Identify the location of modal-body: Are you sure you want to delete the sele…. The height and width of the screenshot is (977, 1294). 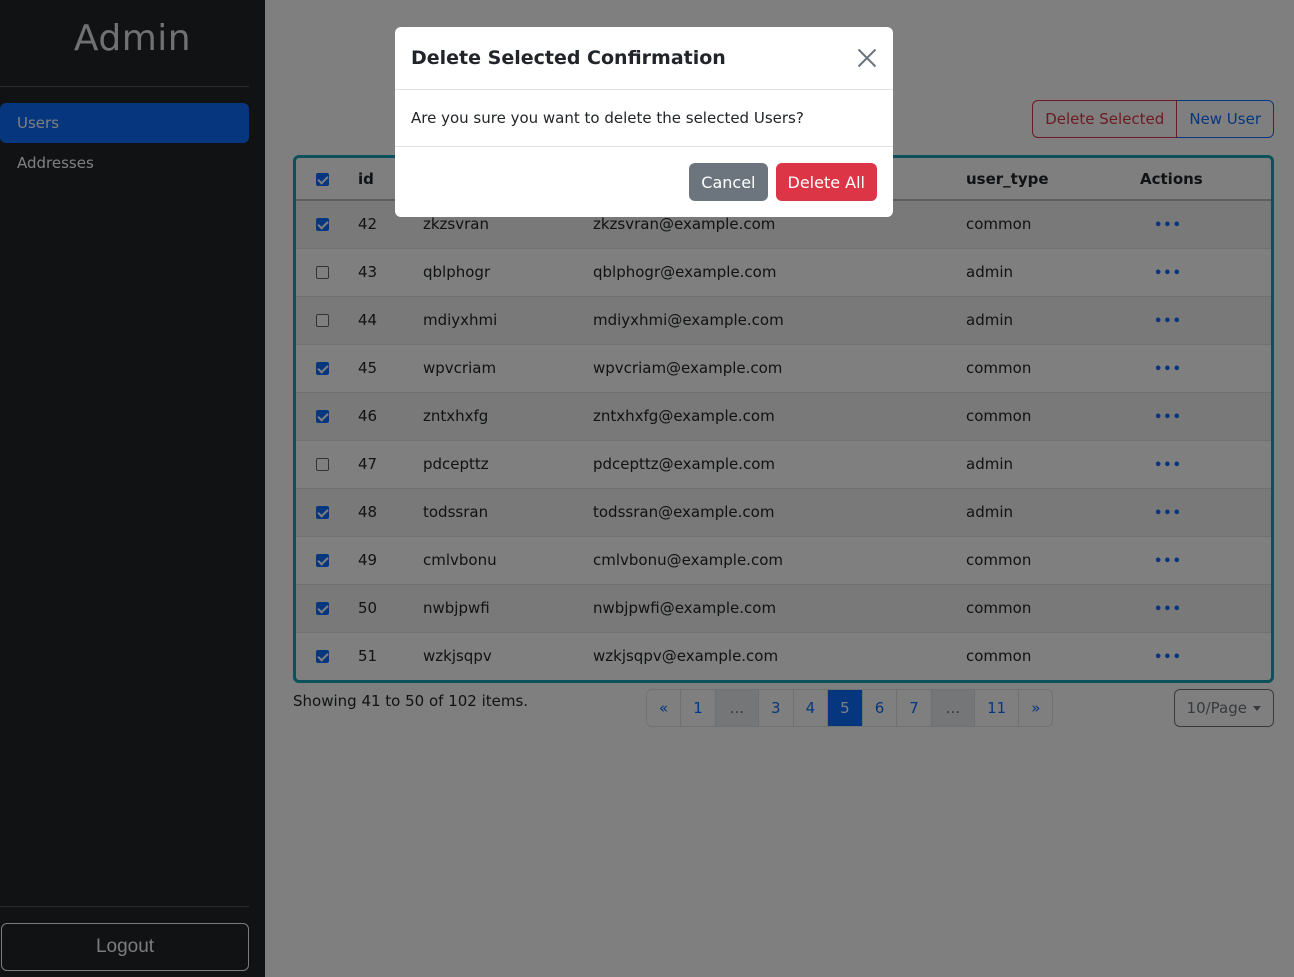
(644, 118).